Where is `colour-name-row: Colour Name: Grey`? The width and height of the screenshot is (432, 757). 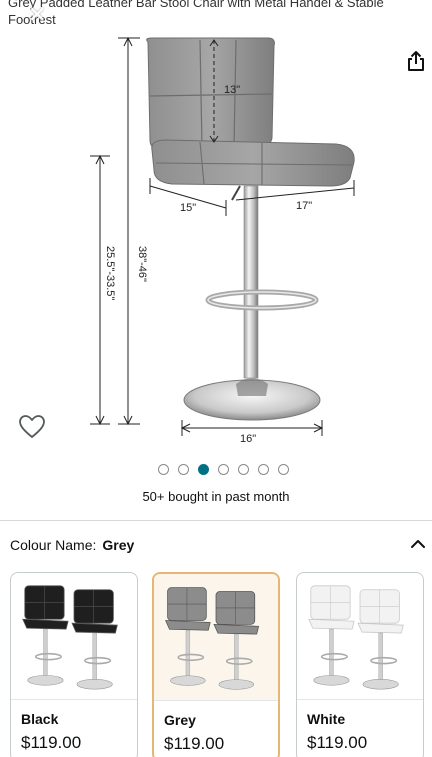
colour-name-row: Colour Name: Grey is located at coordinates (72, 545).